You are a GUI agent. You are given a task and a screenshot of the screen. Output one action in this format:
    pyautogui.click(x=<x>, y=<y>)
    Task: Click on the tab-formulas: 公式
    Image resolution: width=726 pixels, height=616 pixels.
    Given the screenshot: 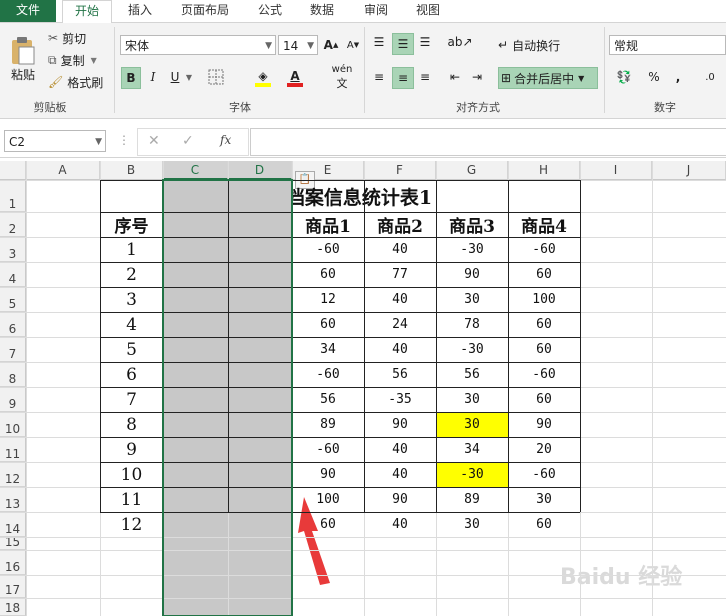 What is the action you would take?
    pyautogui.click(x=270, y=11)
    